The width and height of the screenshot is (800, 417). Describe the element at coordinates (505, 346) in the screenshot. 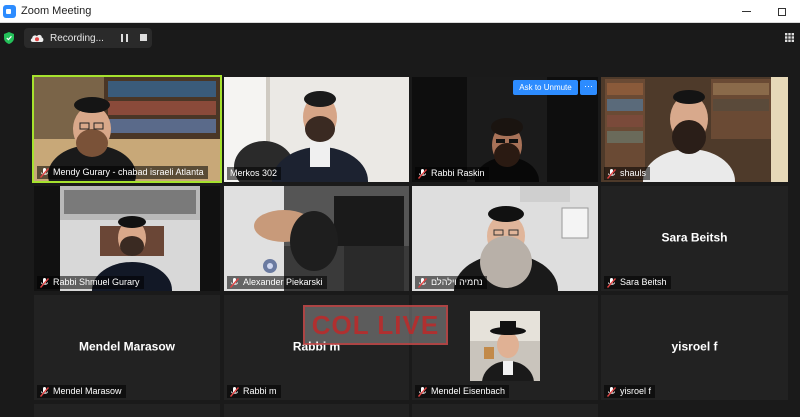

I see `profile-picture` at that location.